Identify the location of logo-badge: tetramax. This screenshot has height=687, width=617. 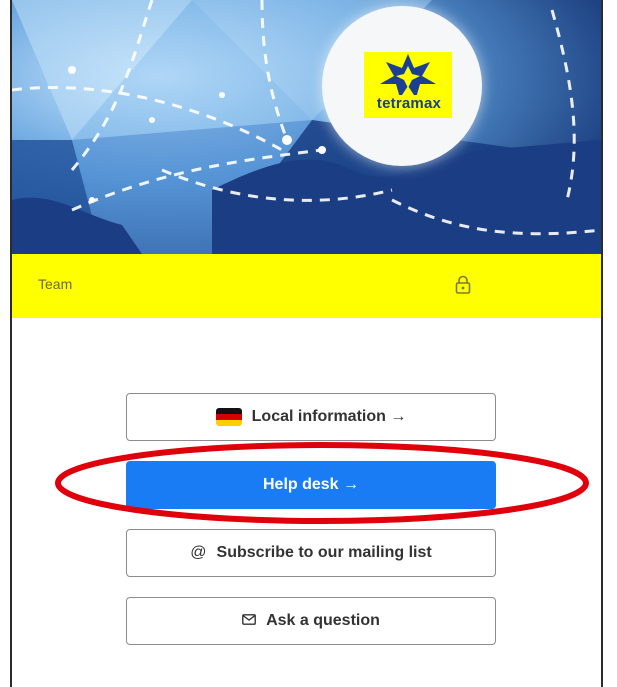
(402, 86).